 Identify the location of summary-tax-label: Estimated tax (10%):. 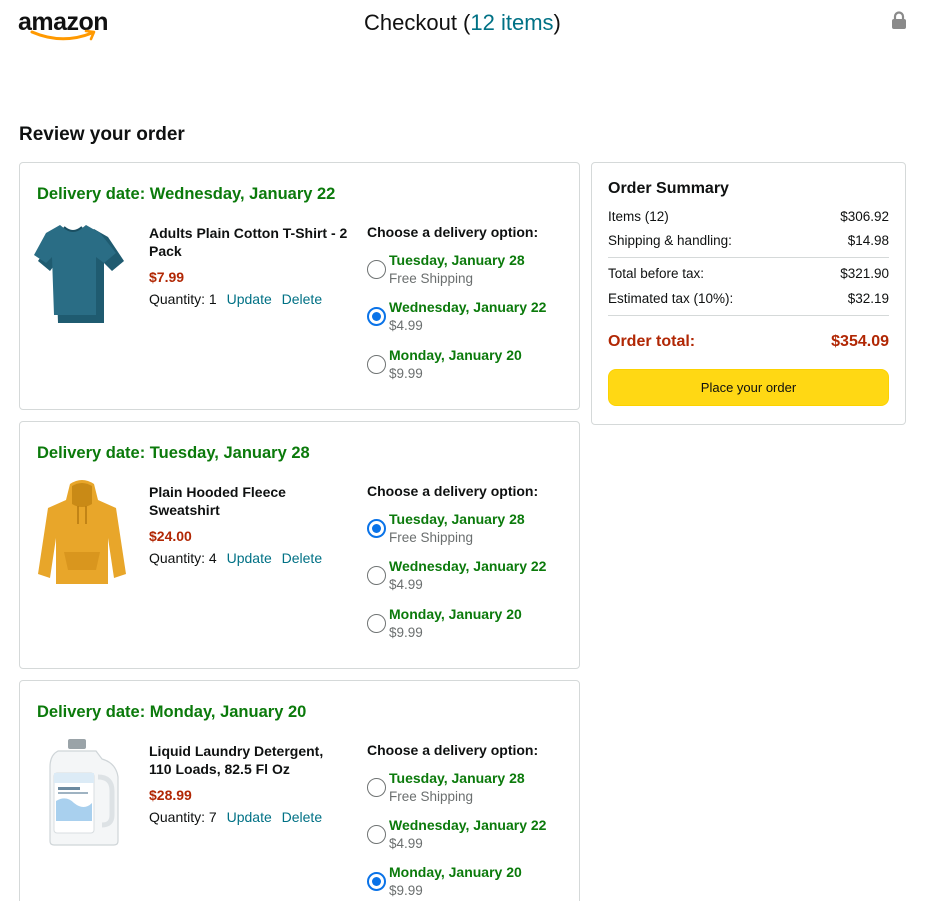
(671, 298).